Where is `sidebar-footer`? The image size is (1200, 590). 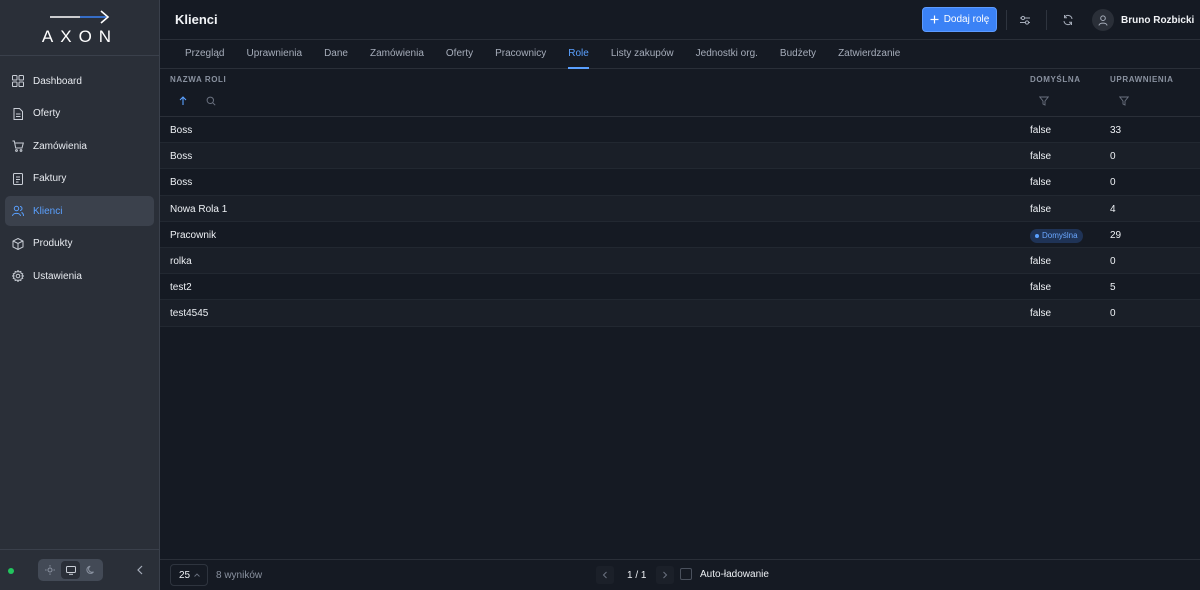 sidebar-footer is located at coordinates (79, 569).